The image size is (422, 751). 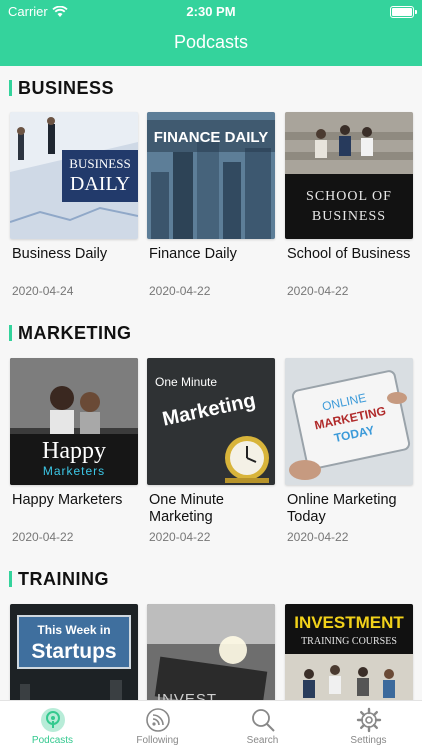 I want to click on section-title-business: BUSINESS, so click(x=61, y=90).